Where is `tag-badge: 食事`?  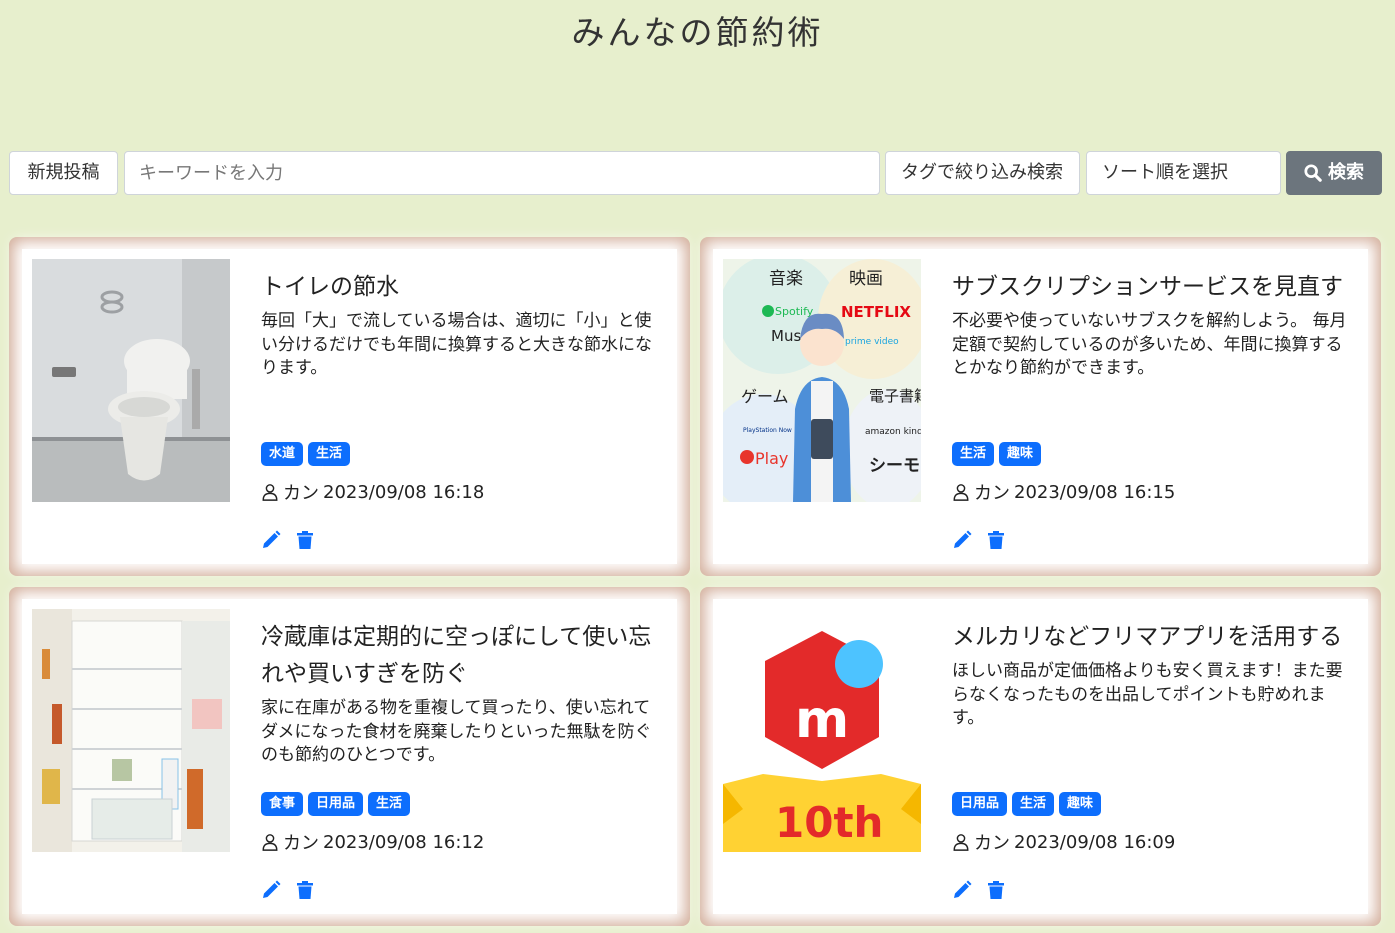 tag-badge: 食事 is located at coordinates (282, 804).